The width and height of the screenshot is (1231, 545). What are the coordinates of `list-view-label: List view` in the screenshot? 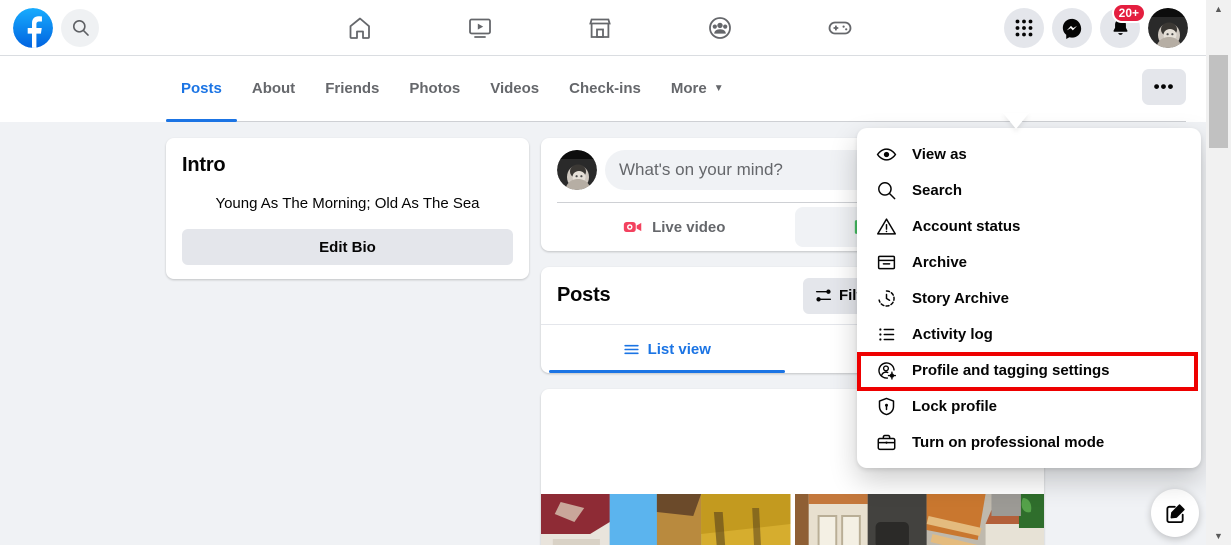 It's located at (679, 349).